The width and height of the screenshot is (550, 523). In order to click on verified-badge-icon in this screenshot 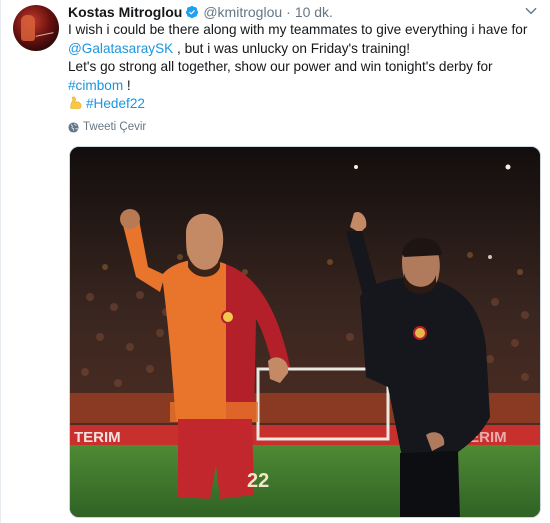, I will do `click(192, 12)`.